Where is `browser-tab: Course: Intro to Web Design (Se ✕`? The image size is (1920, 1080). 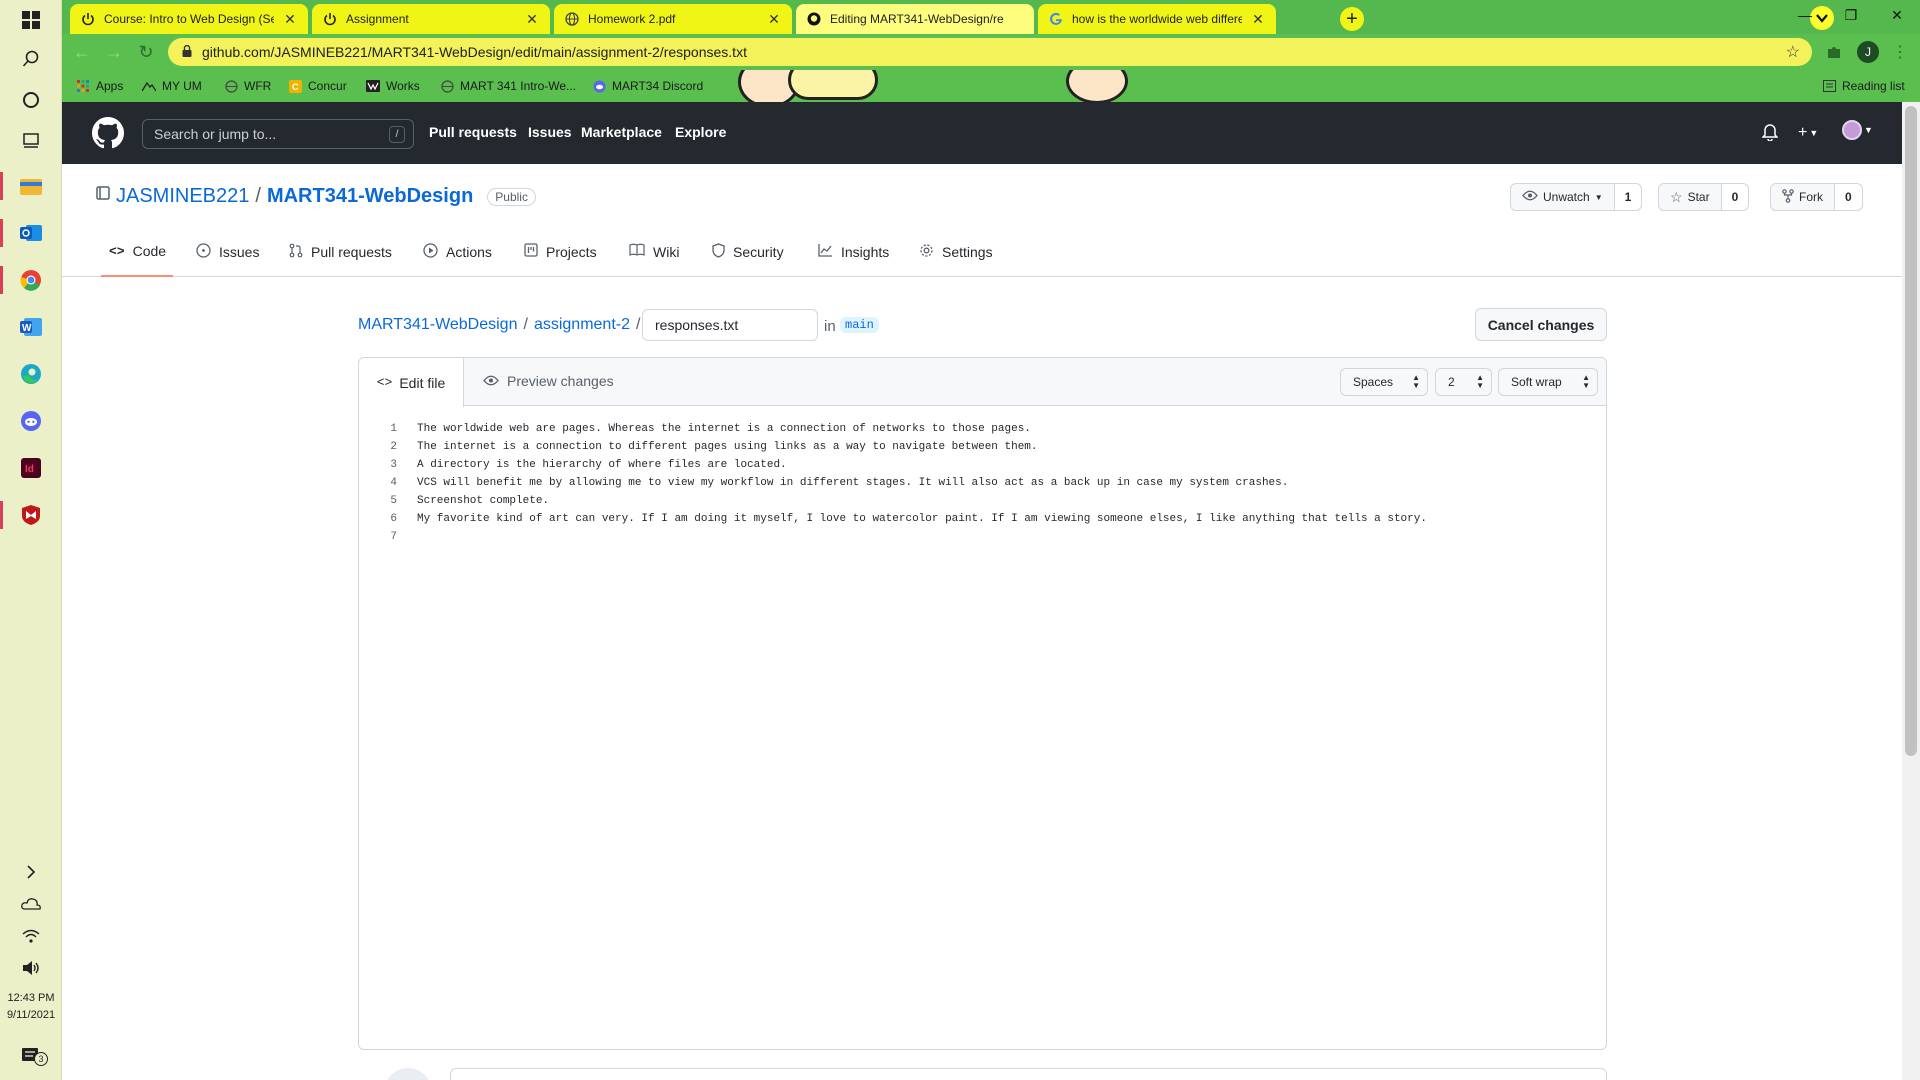 browser-tab: Course: Intro to Web Design (Se ✕ is located at coordinates (189, 19).